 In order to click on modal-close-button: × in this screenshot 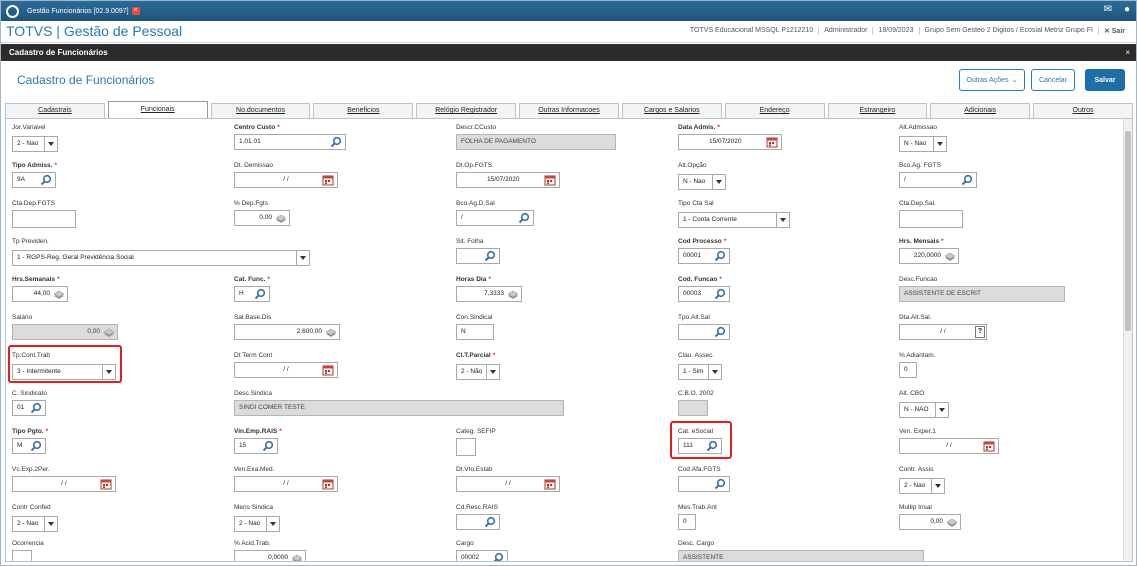, I will do `click(1127, 52)`.